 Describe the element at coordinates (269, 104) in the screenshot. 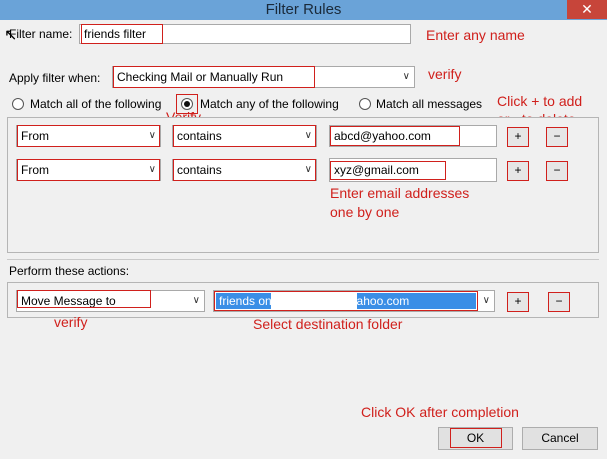

I see `match-any-label: Match any of the following` at that location.